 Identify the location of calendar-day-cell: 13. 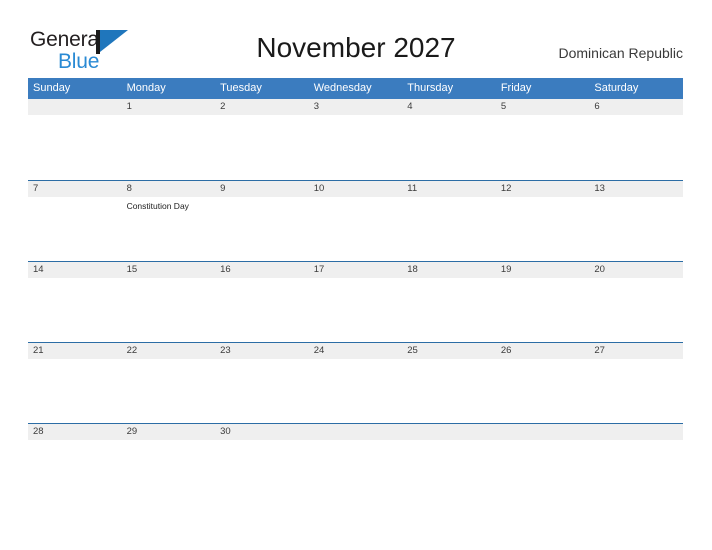
(636, 220).